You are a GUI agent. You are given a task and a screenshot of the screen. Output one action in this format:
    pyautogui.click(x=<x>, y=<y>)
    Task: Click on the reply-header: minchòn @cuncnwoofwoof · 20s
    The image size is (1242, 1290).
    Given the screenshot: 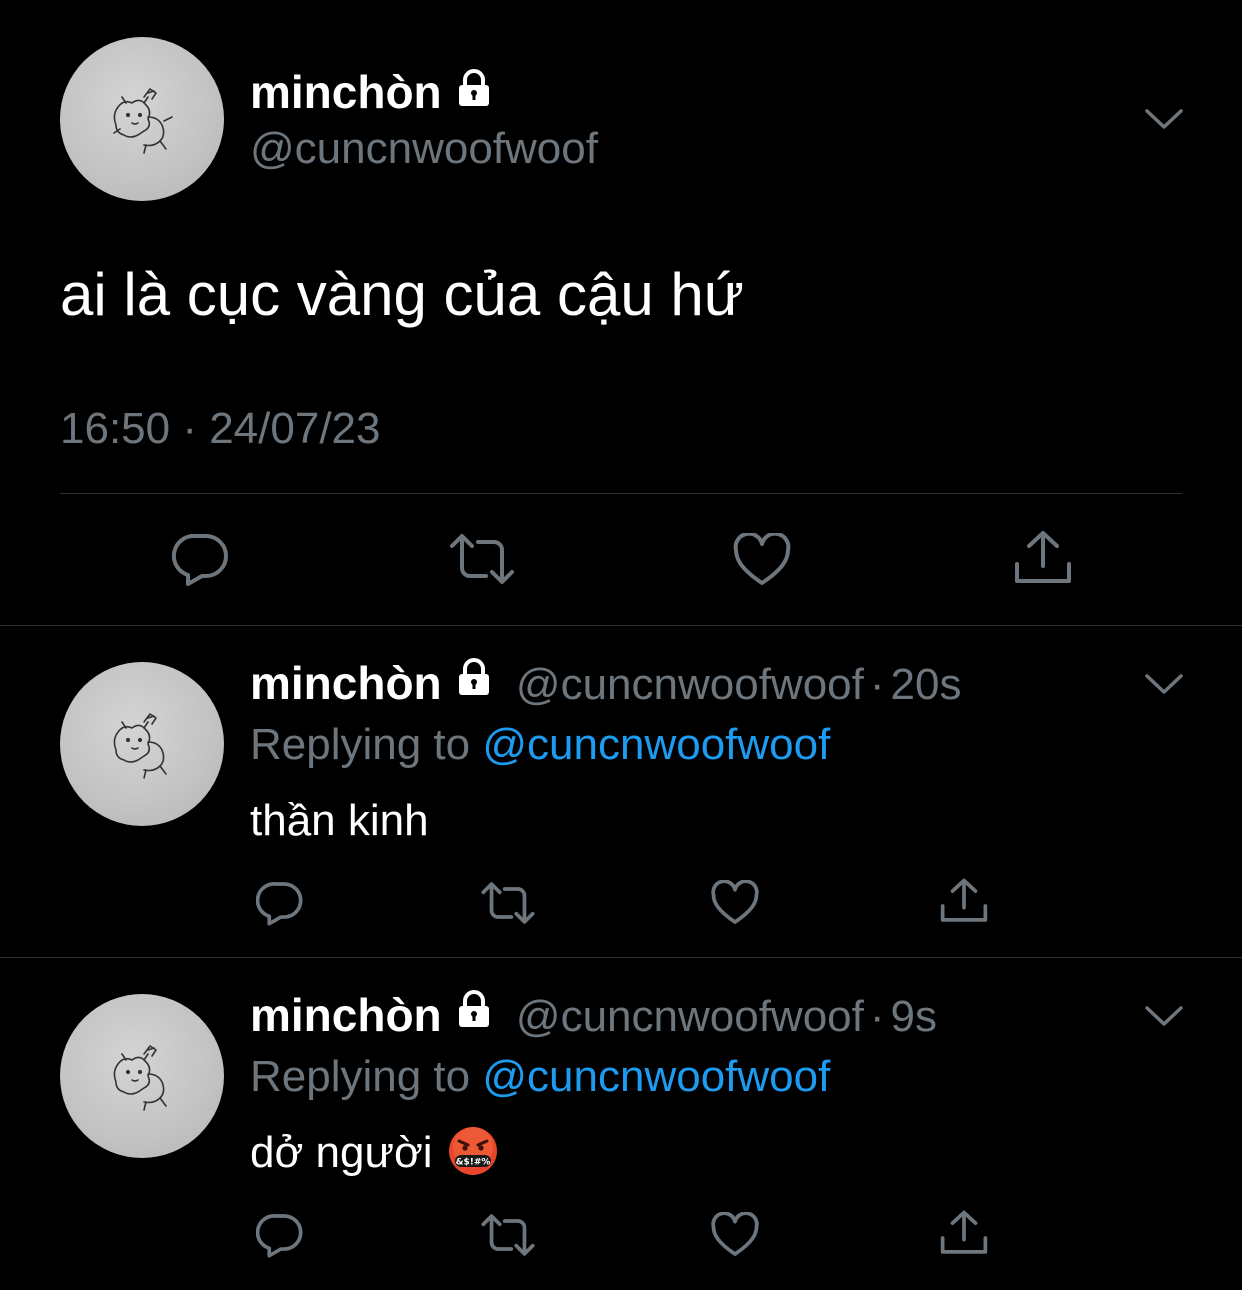 What is the action you would take?
    pyautogui.click(x=605, y=685)
    